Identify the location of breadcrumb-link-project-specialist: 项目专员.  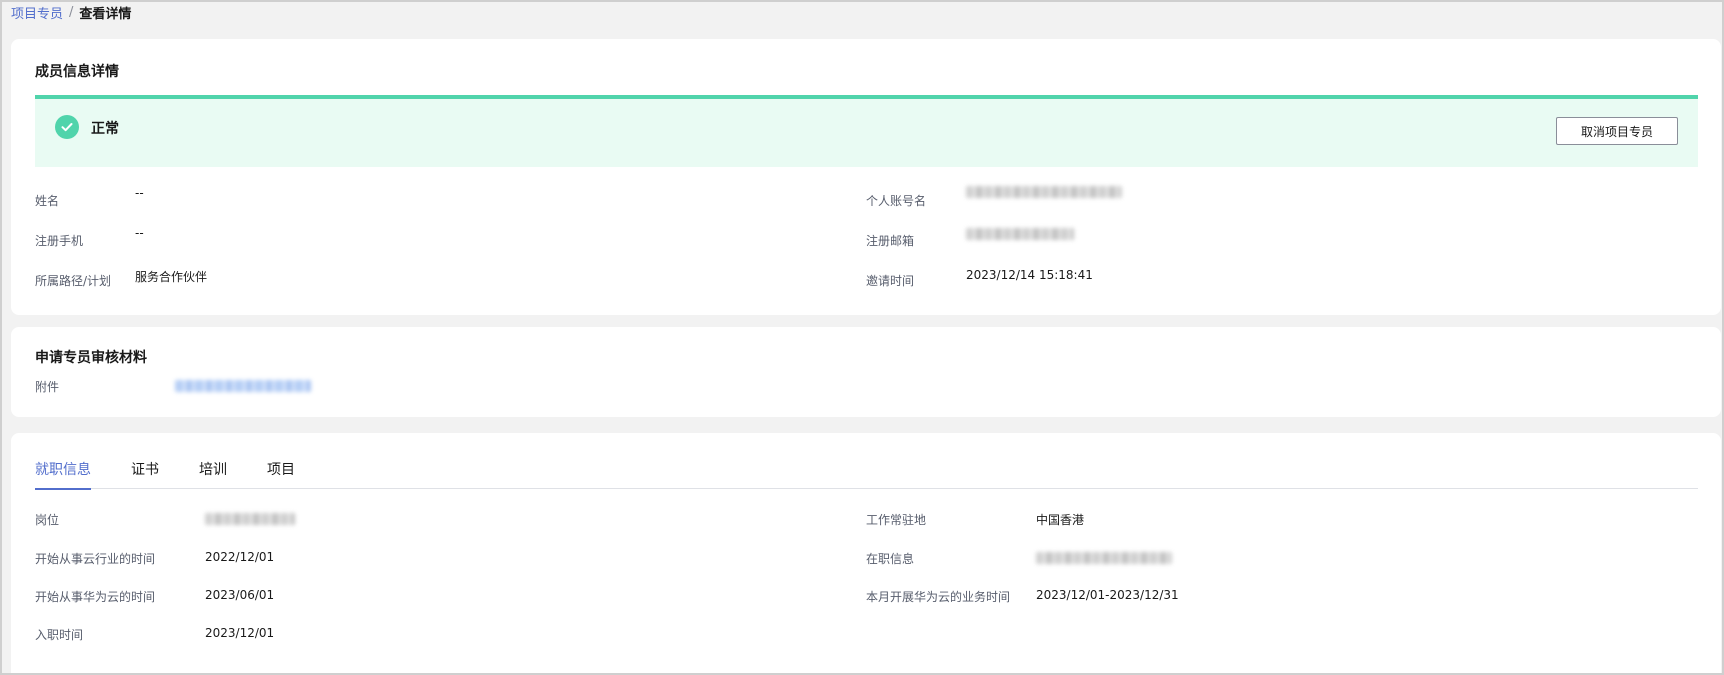
(37, 12).